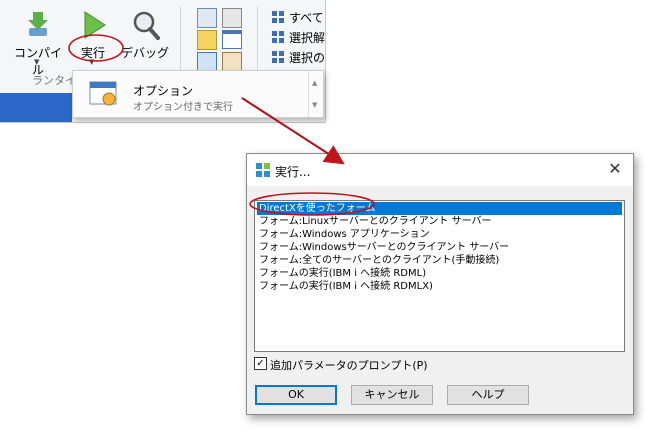 Image resolution: width=646 pixels, height=432 pixels. I want to click on close-icon: ✕, so click(615, 169).